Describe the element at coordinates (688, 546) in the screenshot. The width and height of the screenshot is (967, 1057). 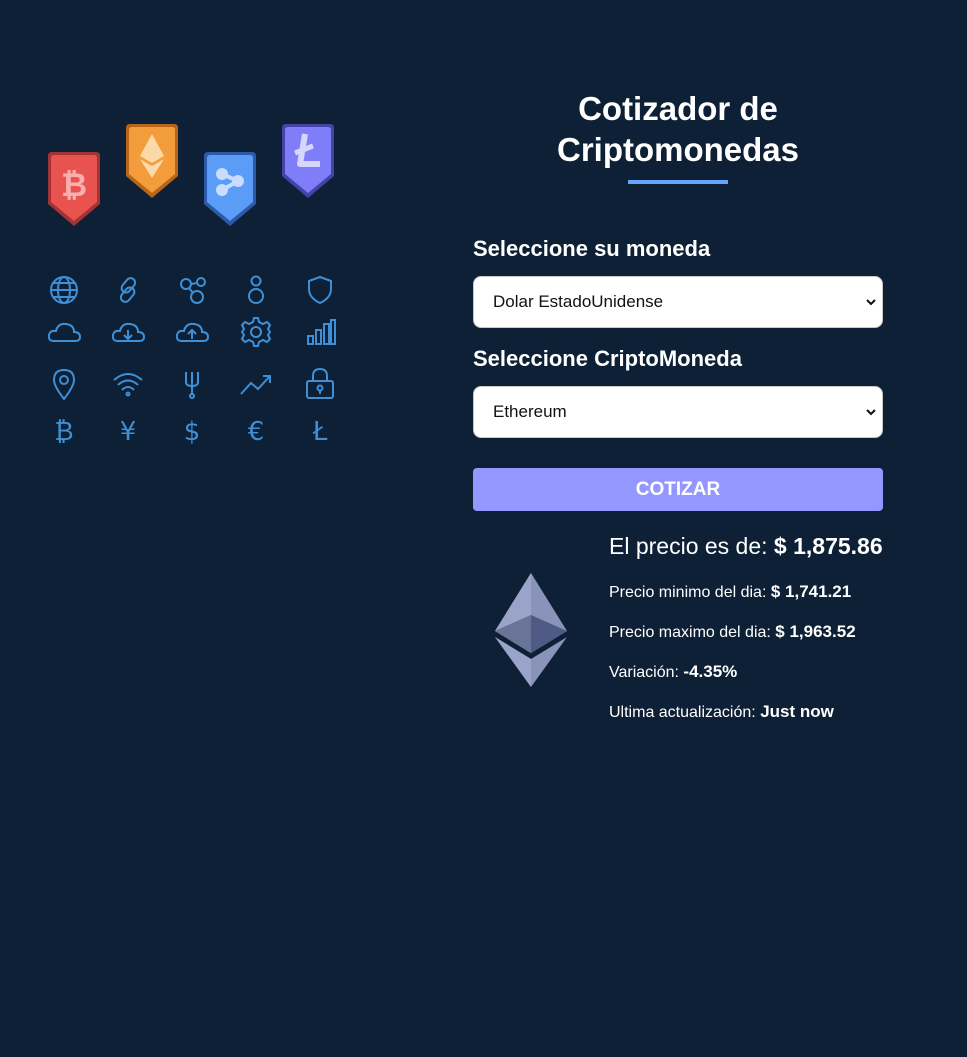
I see `price-label: El precio es de:` at that location.